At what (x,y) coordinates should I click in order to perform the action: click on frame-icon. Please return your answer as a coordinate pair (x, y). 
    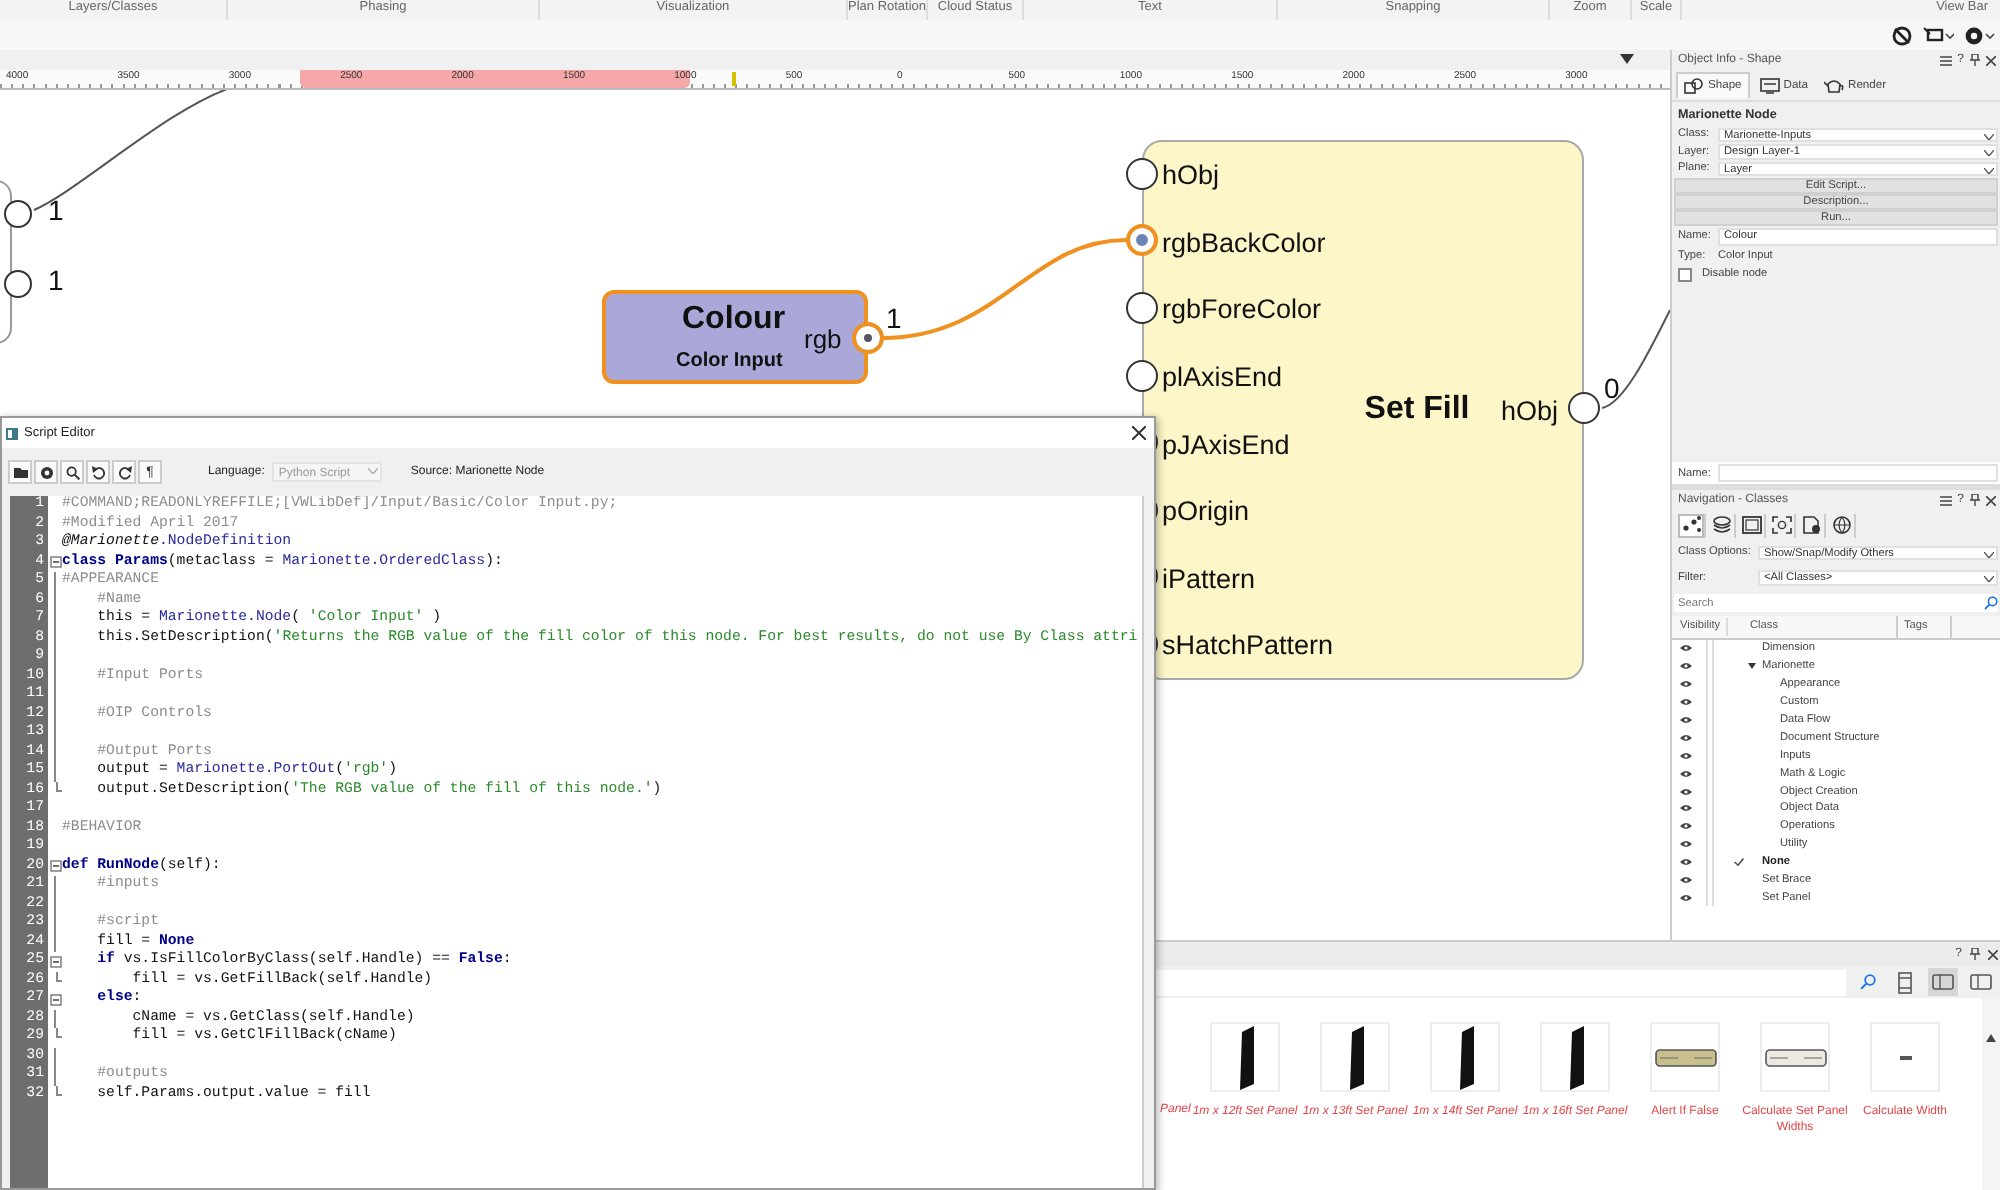
    Looking at the image, I should click on (1751, 525).